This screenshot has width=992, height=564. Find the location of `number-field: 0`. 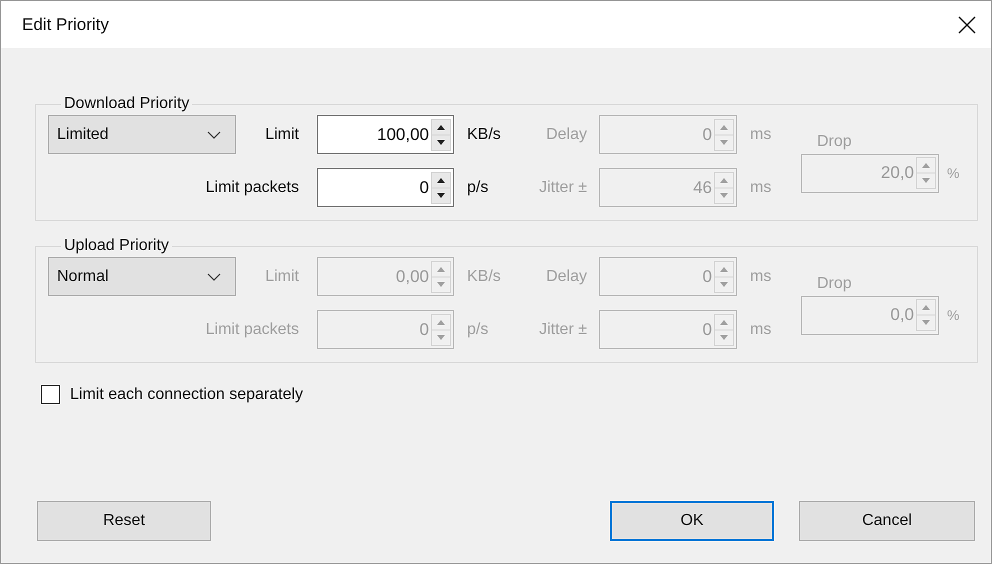

number-field: 0 is located at coordinates (385, 187).